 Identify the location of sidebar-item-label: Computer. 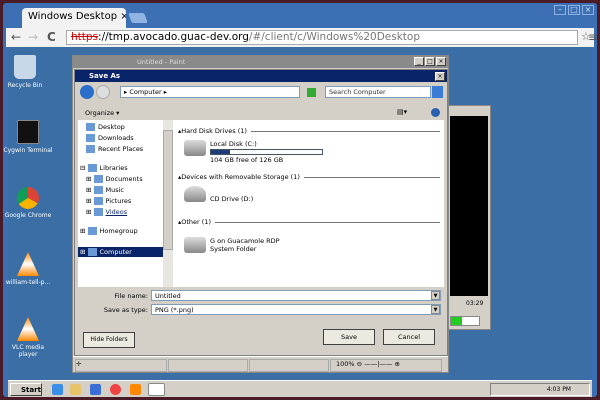
(115, 252).